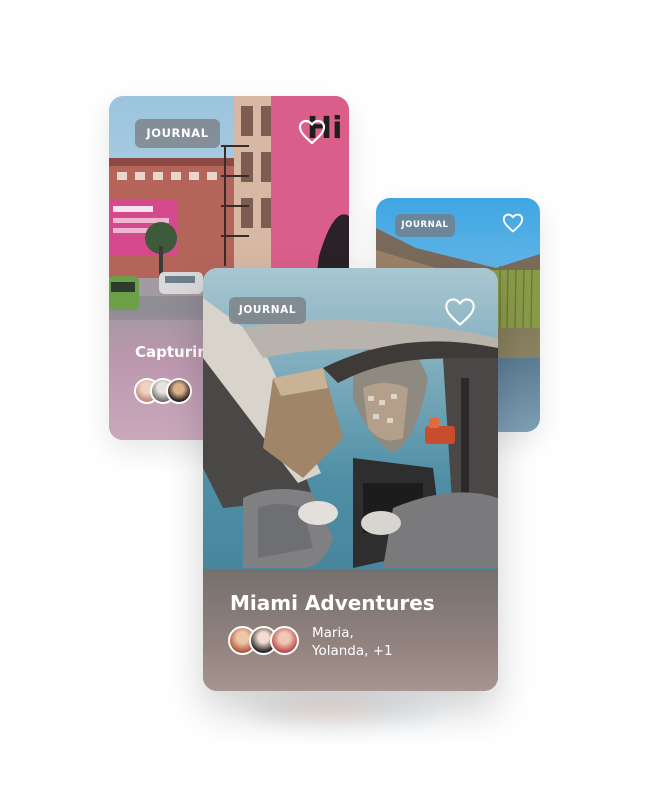  What do you see at coordinates (333, 633) in the screenshot?
I see `participants-line-1: Maria,` at bounding box center [333, 633].